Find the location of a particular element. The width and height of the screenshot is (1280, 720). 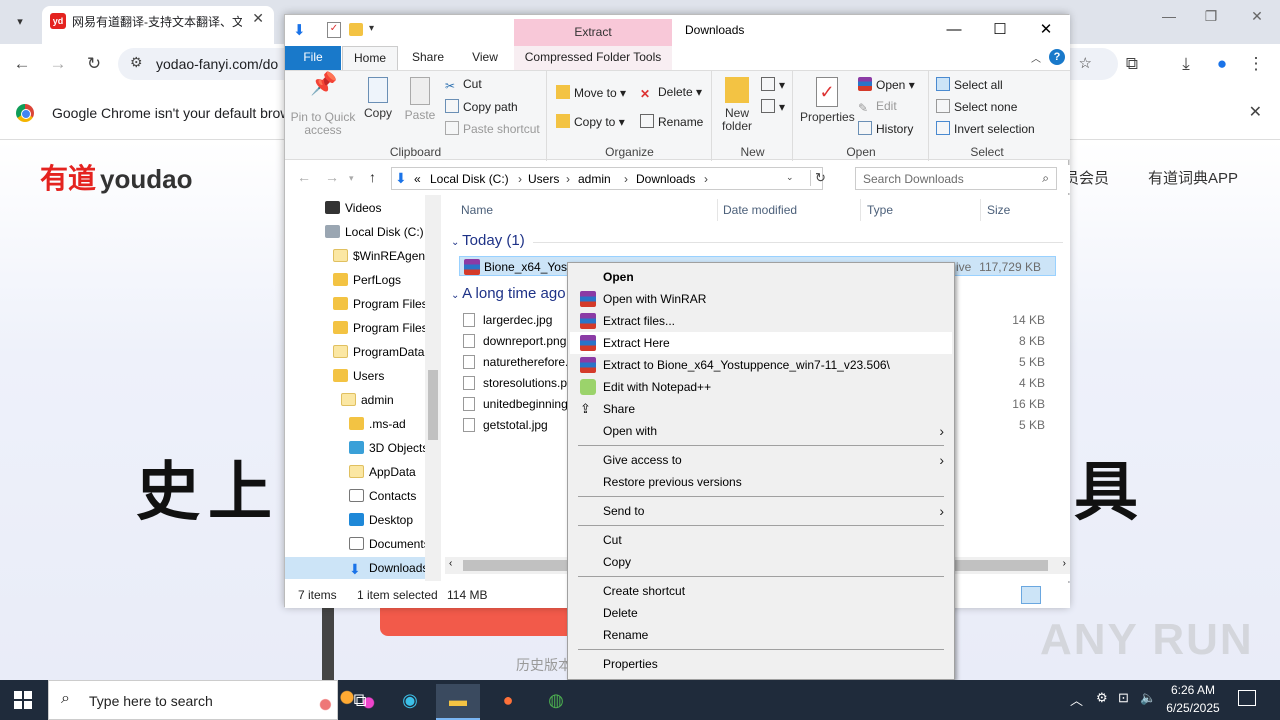

menu-item-cut: Cut is located at coordinates (761, 540).